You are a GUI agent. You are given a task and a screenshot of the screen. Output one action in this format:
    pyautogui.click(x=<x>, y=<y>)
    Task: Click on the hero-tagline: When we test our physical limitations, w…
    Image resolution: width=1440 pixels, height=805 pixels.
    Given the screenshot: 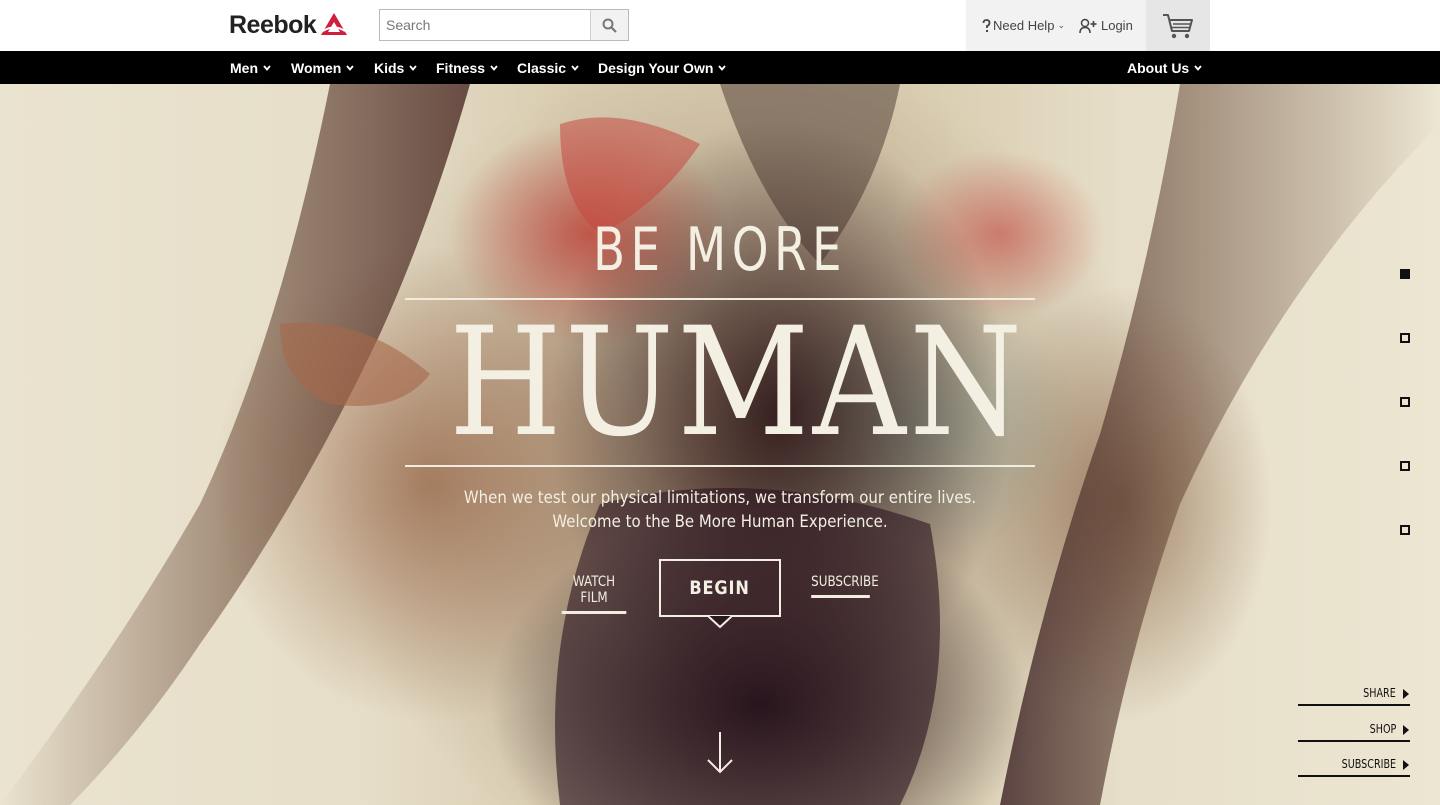 What is the action you would take?
    pyautogui.click(x=720, y=510)
    